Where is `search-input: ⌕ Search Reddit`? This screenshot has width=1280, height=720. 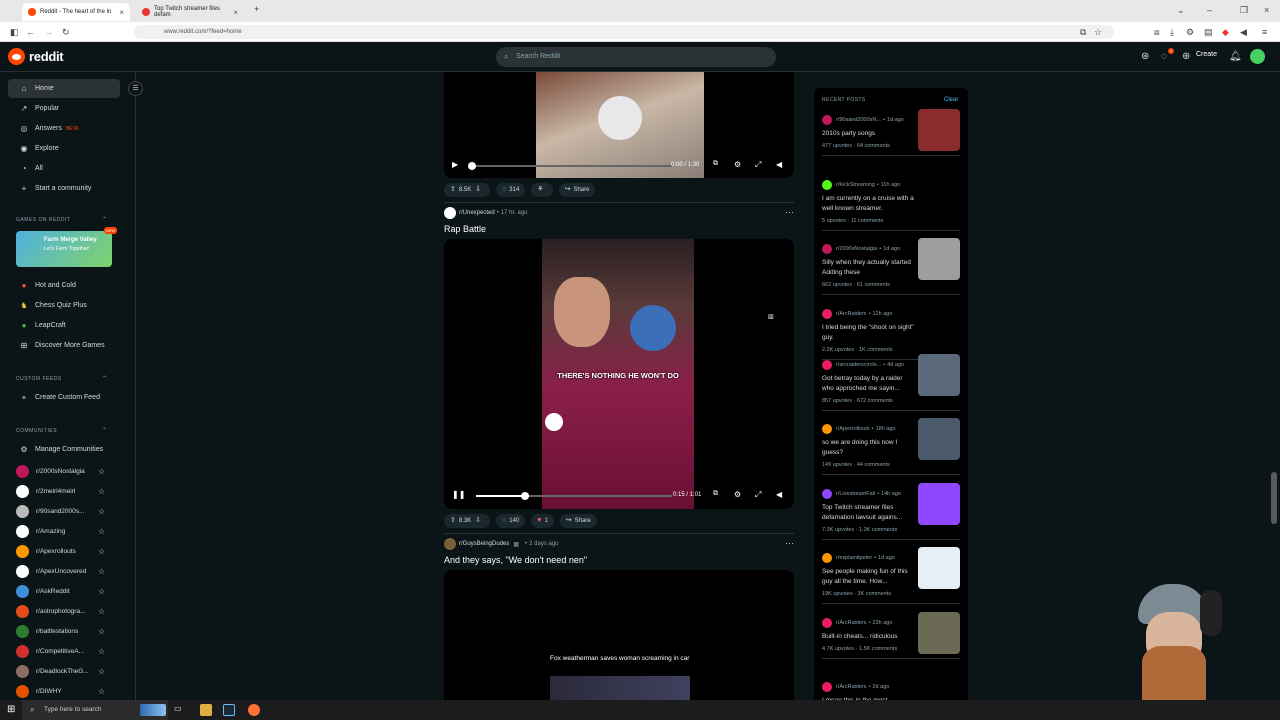 search-input: ⌕ Search Reddit is located at coordinates (636, 57).